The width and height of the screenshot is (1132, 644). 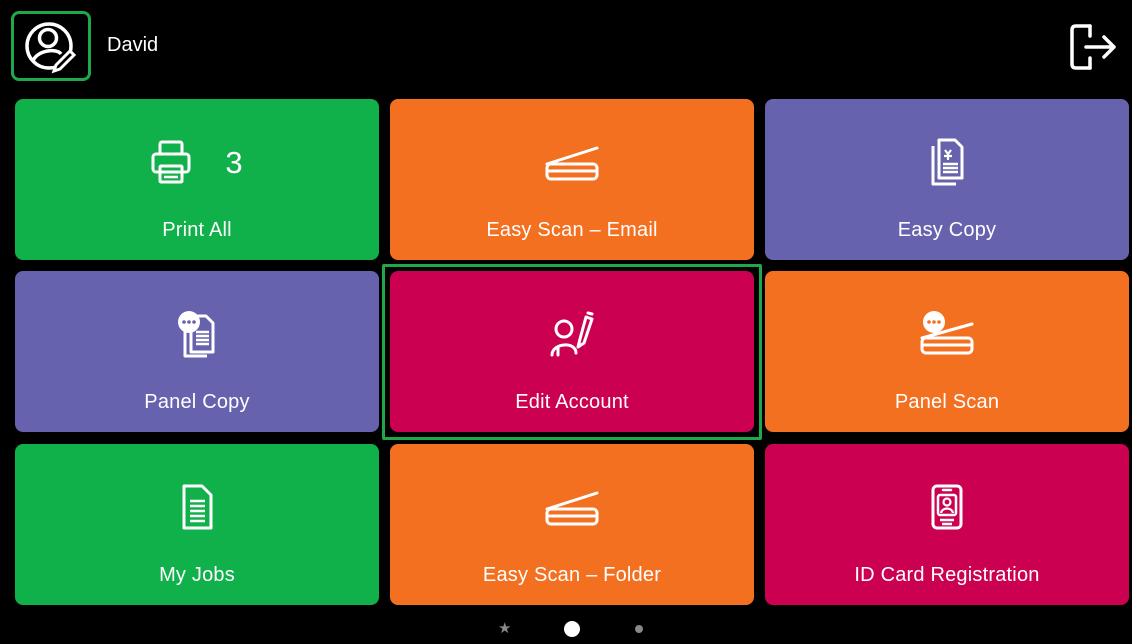 I want to click on top-bar: David, so click(x=566, y=46).